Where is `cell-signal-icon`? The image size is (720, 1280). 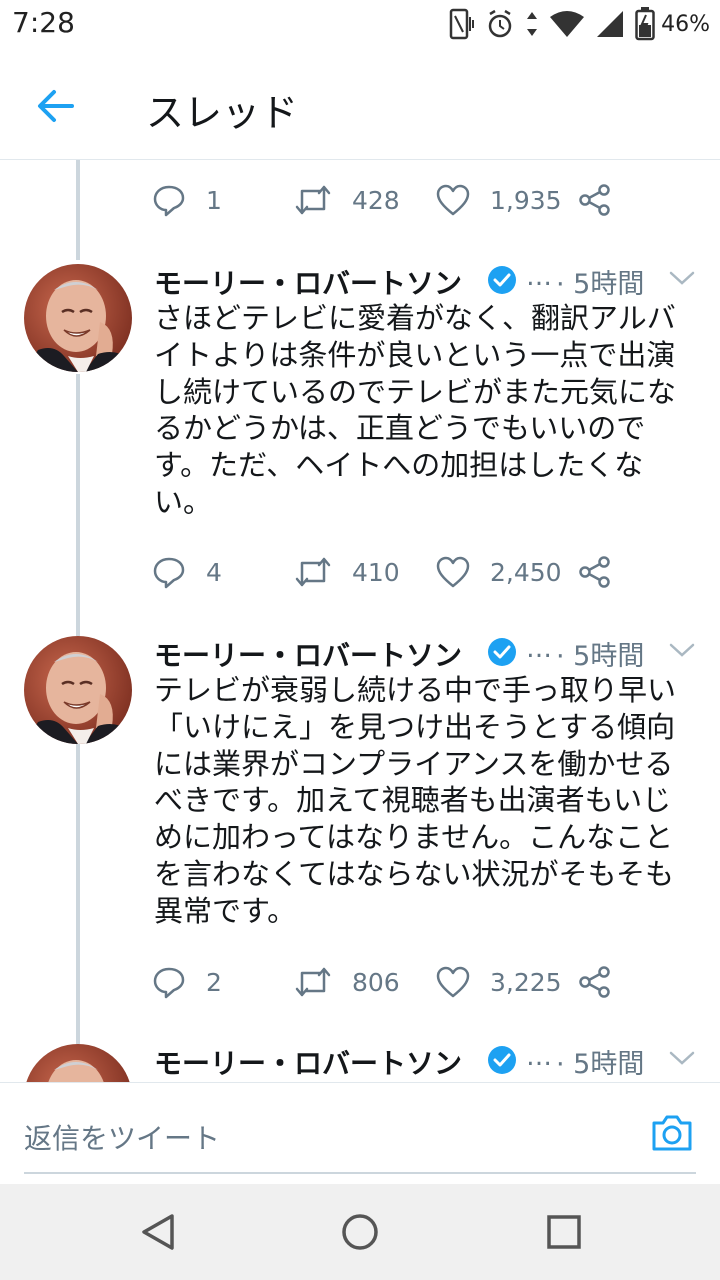 cell-signal-icon is located at coordinates (610, 24).